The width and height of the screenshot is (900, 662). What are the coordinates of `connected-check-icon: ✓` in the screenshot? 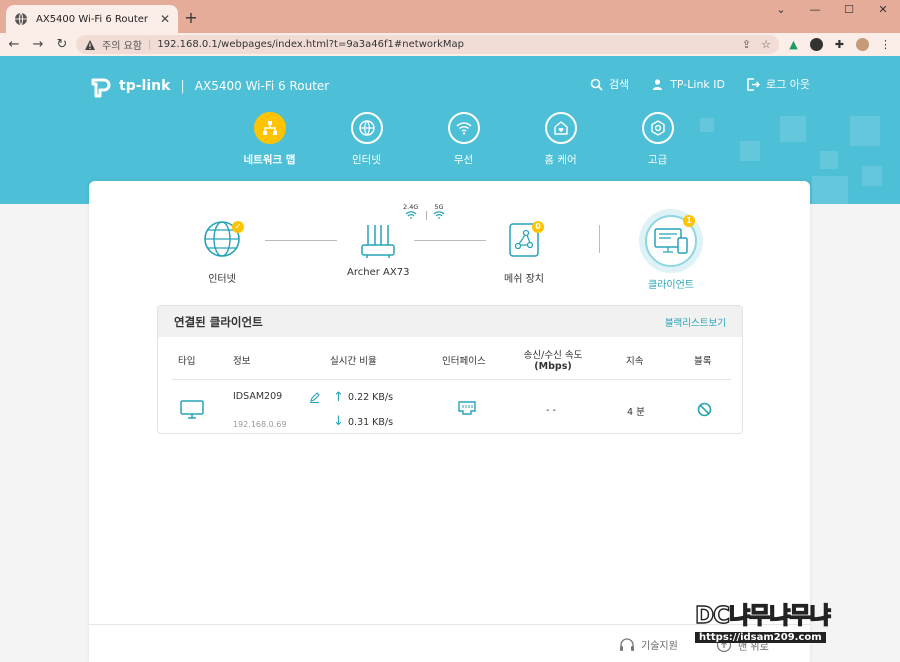 It's located at (238, 227).